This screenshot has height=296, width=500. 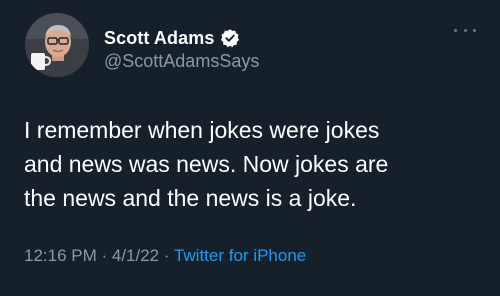 I want to click on author-display-name: Scott Adams, so click(x=159, y=38).